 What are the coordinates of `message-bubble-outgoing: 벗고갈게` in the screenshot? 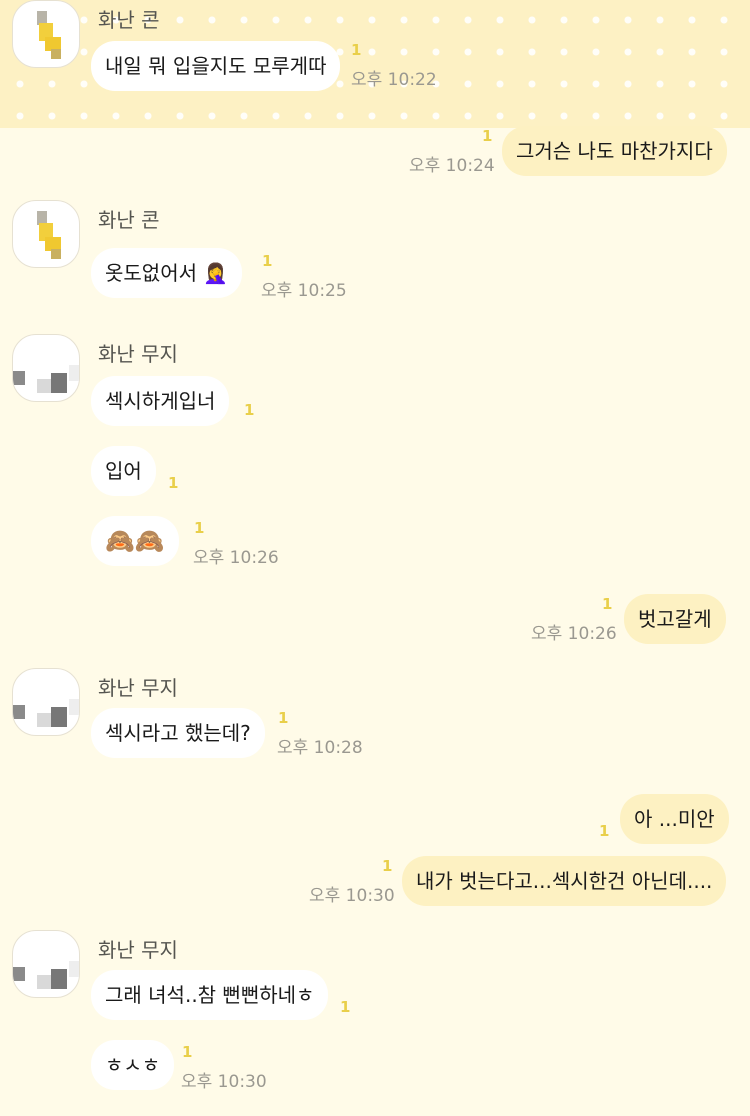 It's located at (675, 619).